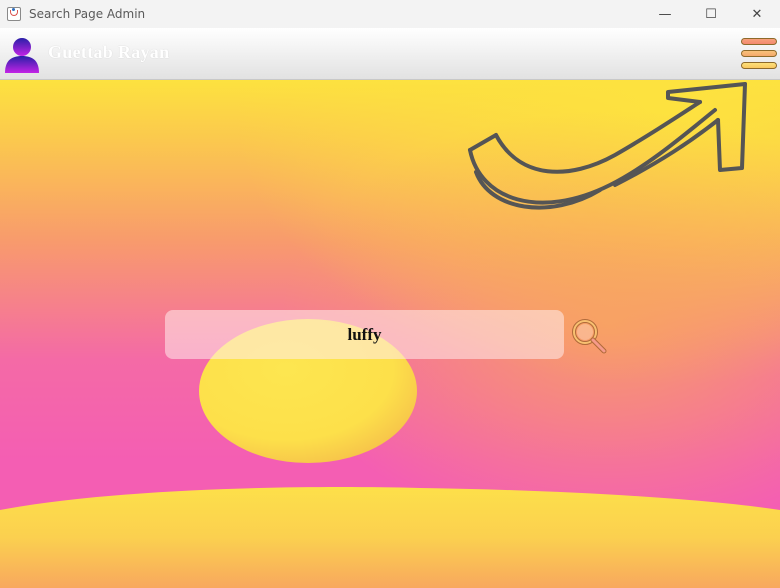 This screenshot has height=588, width=780. I want to click on window-controls: — ☐ ✕, so click(711, 14).